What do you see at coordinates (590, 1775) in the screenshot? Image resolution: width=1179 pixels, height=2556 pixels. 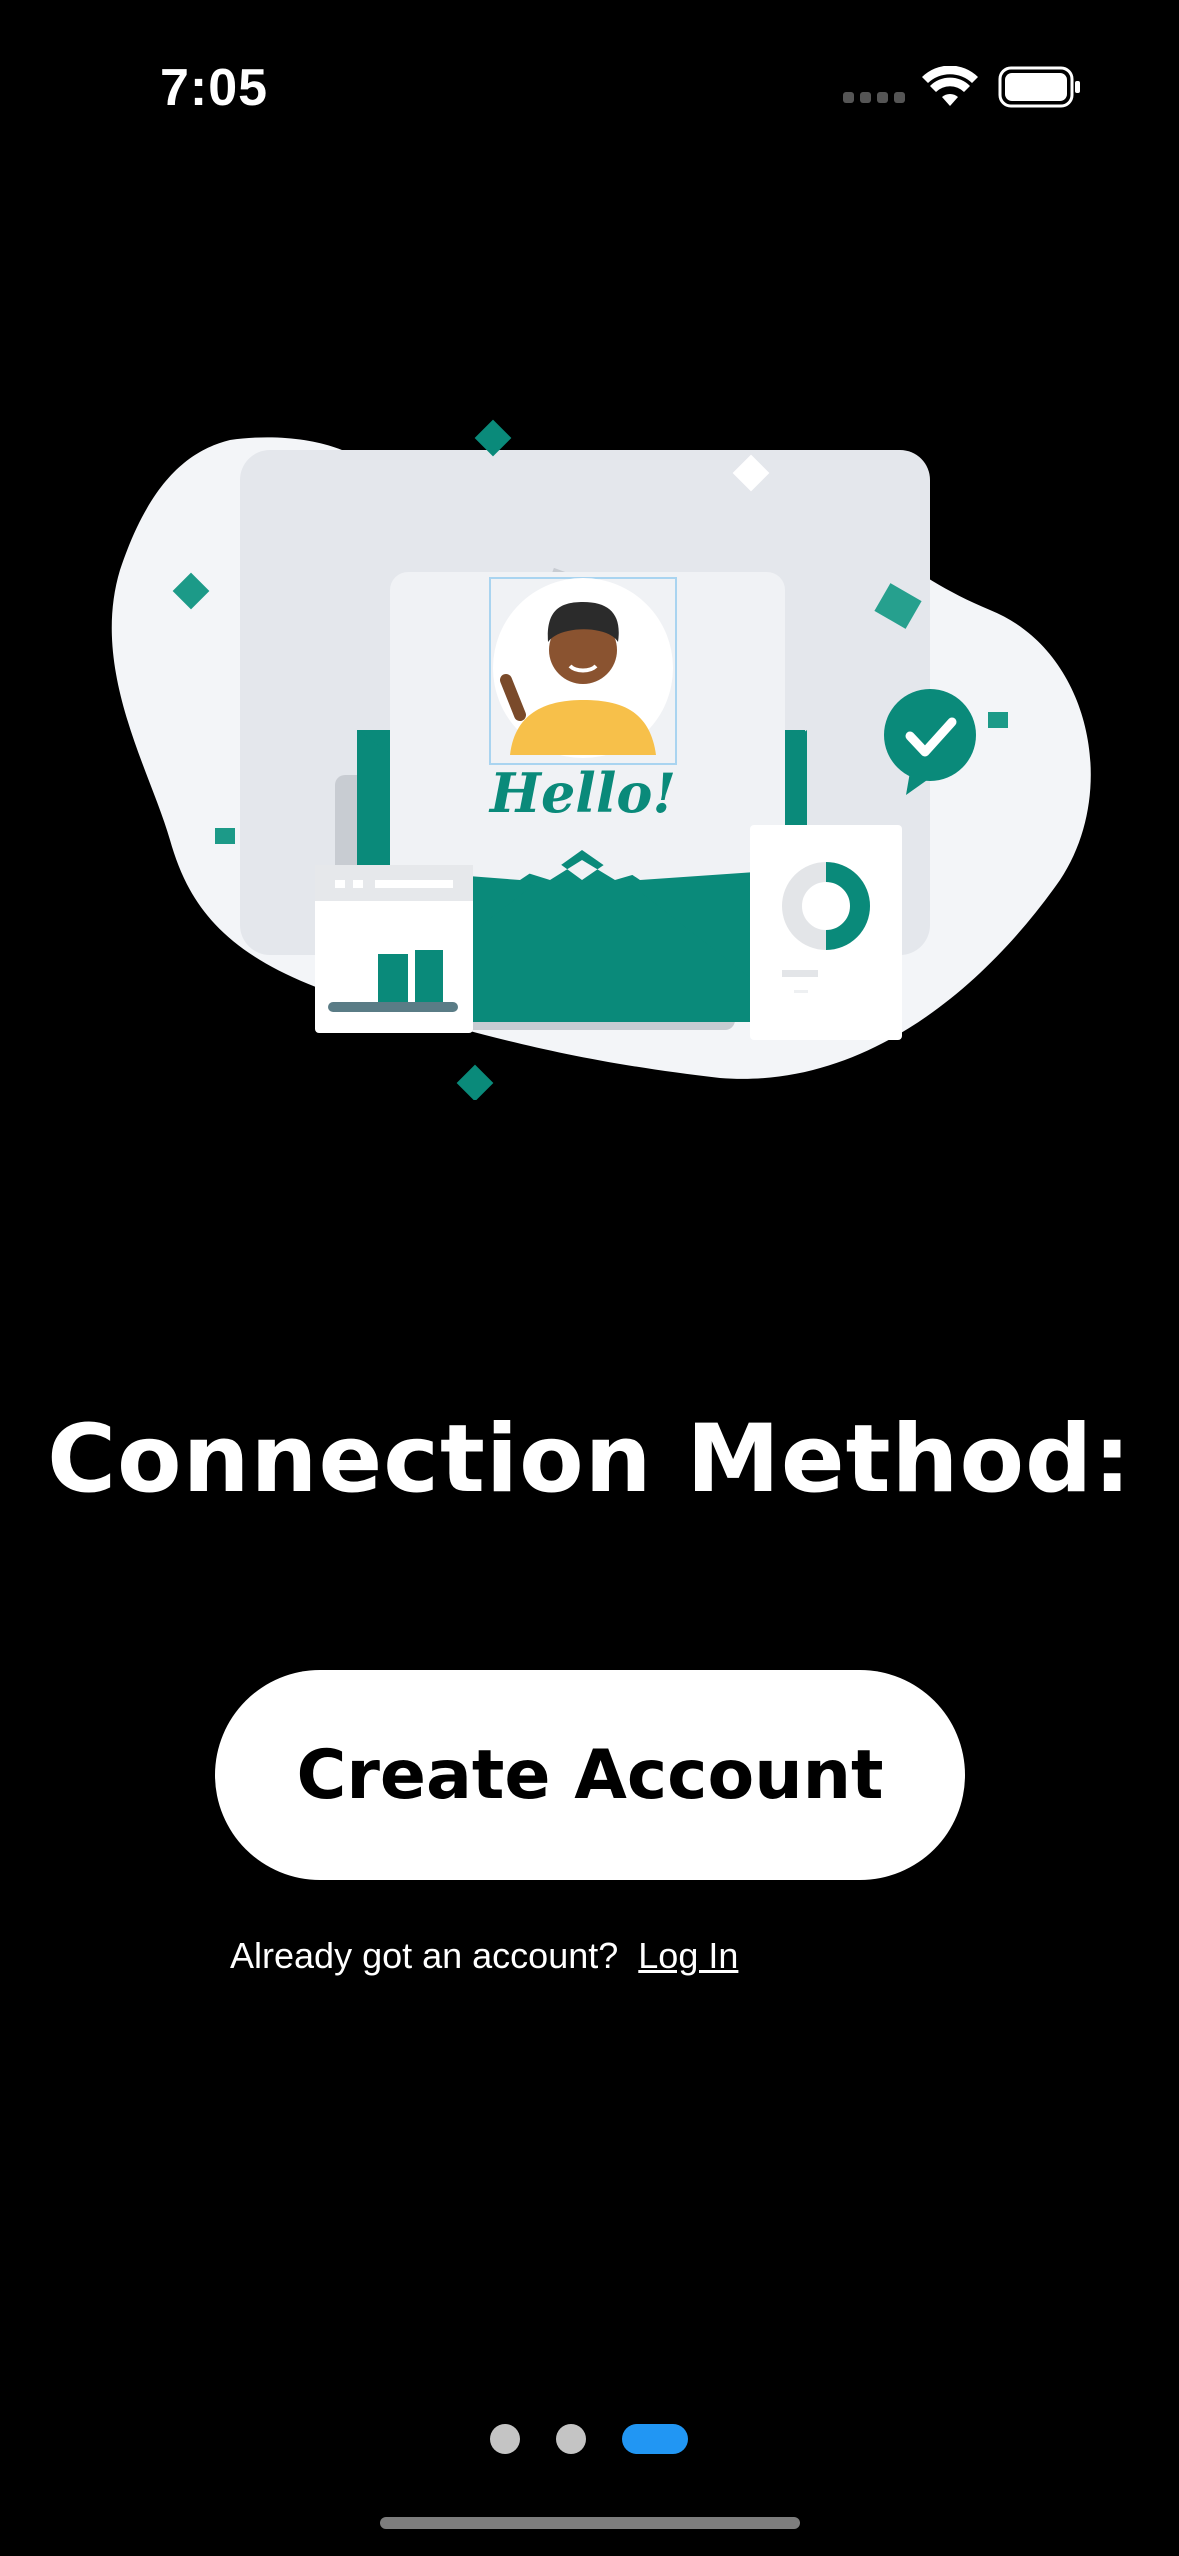 I see `create-account-button: Create Account` at bounding box center [590, 1775].